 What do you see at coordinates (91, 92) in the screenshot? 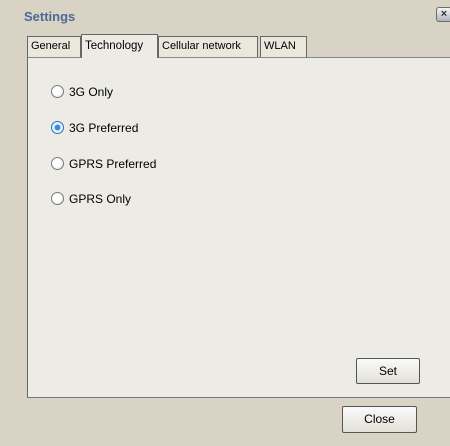
I see `radio-label: 3G Only` at bounding box center [91, 92].